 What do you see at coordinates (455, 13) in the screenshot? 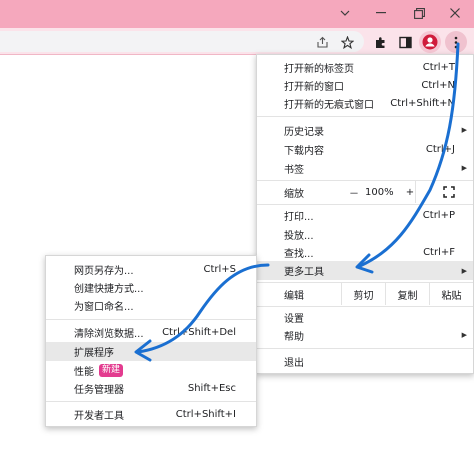
I see `close-icon` at bounding box center [455, 13].